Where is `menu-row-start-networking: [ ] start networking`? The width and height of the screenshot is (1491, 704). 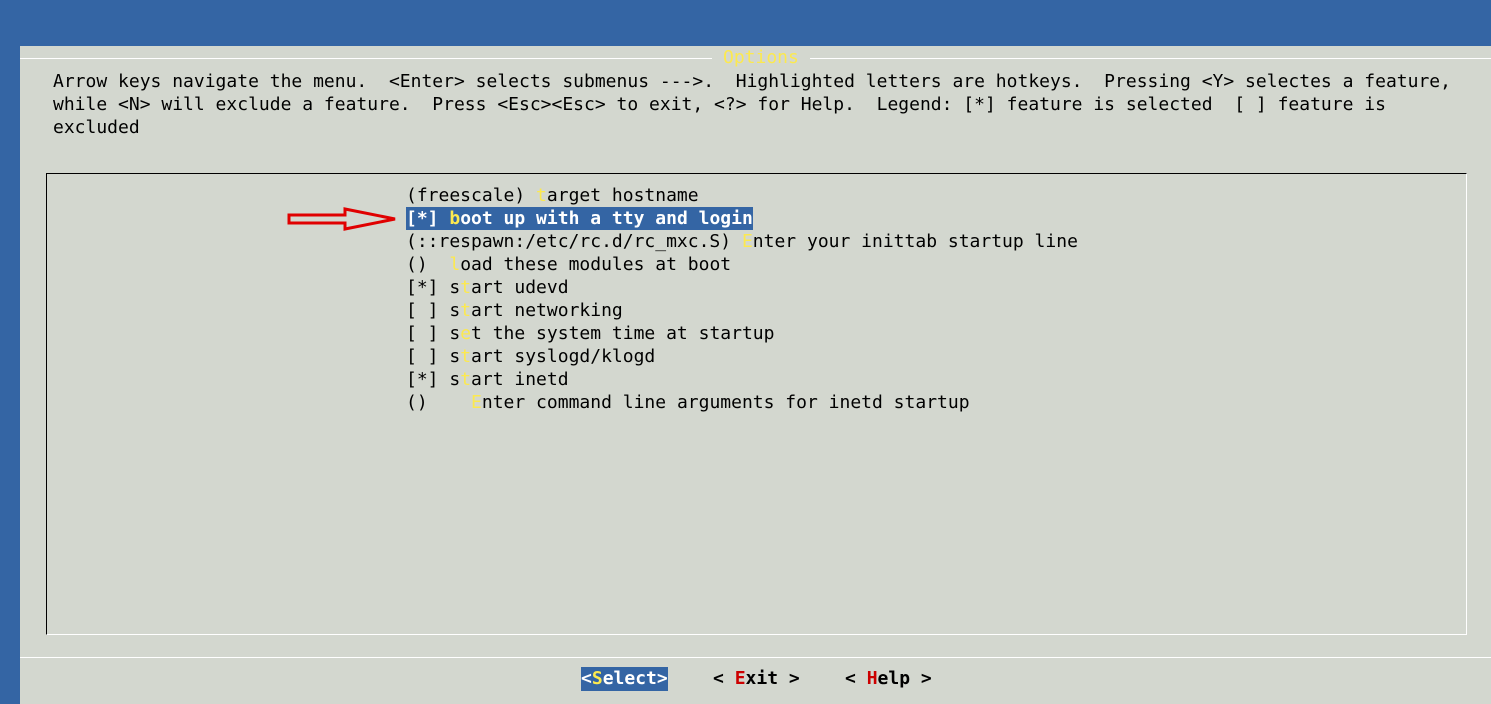 menu-row-start-networking: [ ] start networking is located at coordinates (742, 310).